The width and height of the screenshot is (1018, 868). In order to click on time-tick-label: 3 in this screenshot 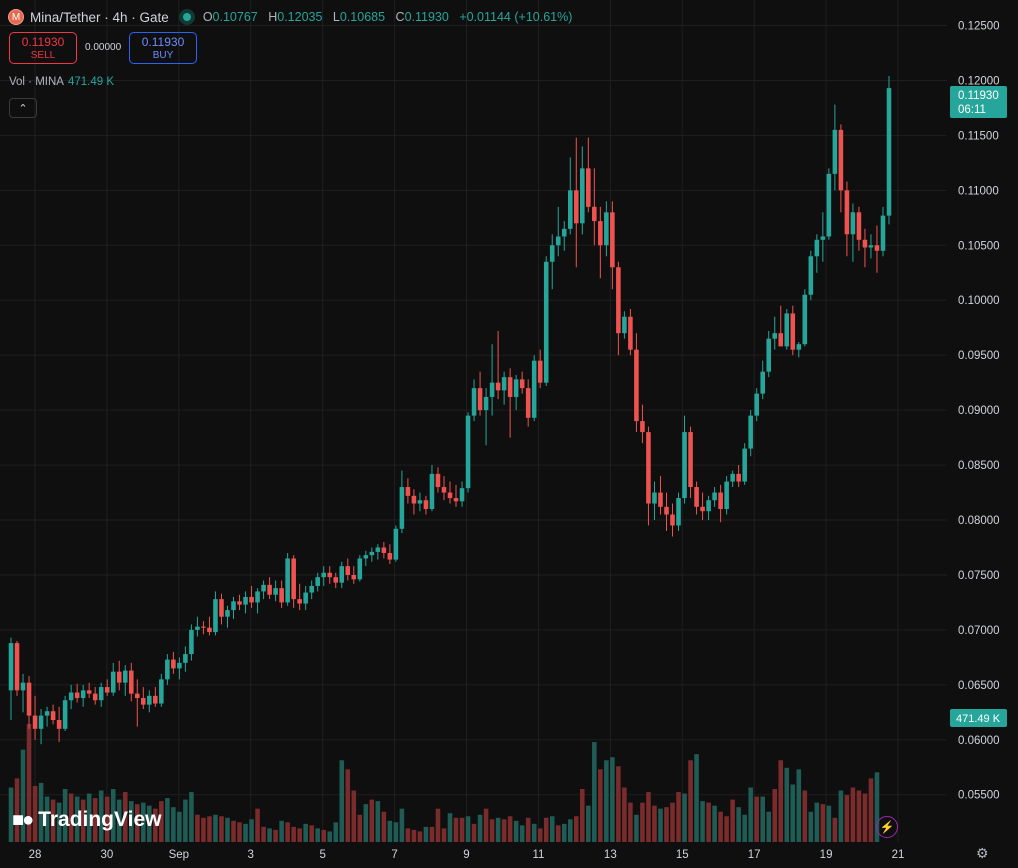, I will do `click(251, 855)`.